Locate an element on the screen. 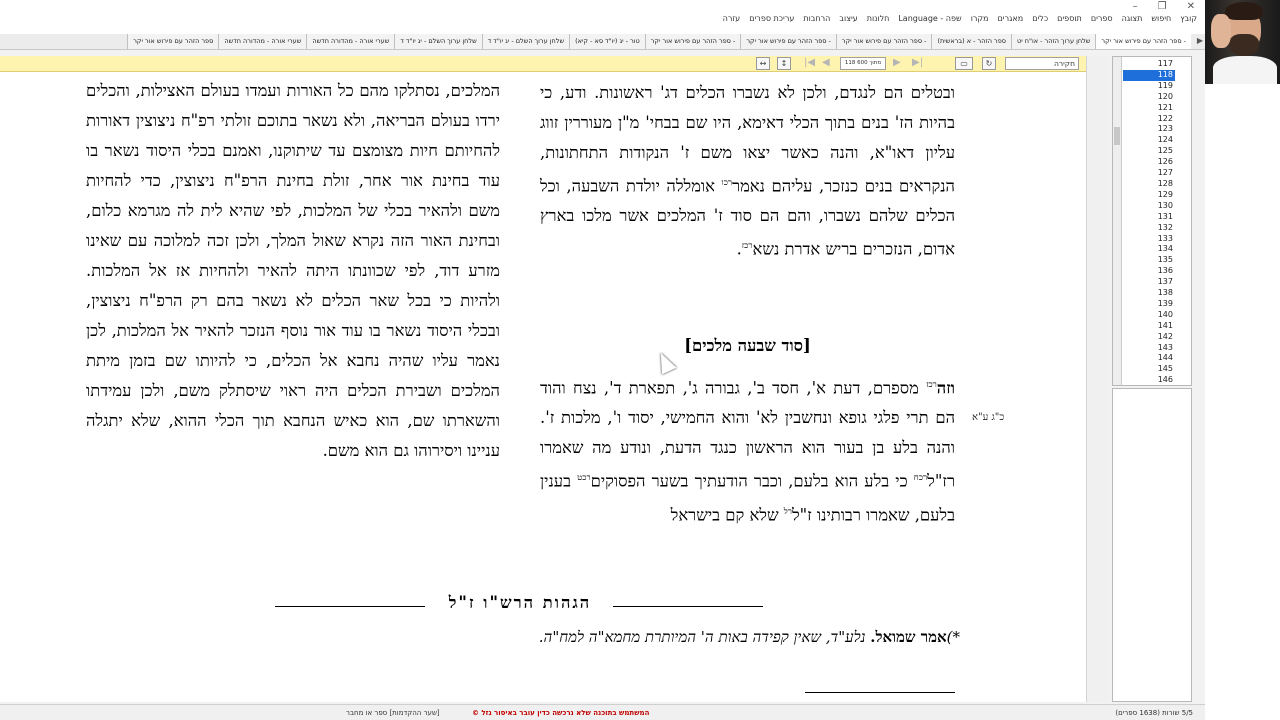 The image size is (1280, 720). page-list-item: 141 is located at coordinates (1149, 326).